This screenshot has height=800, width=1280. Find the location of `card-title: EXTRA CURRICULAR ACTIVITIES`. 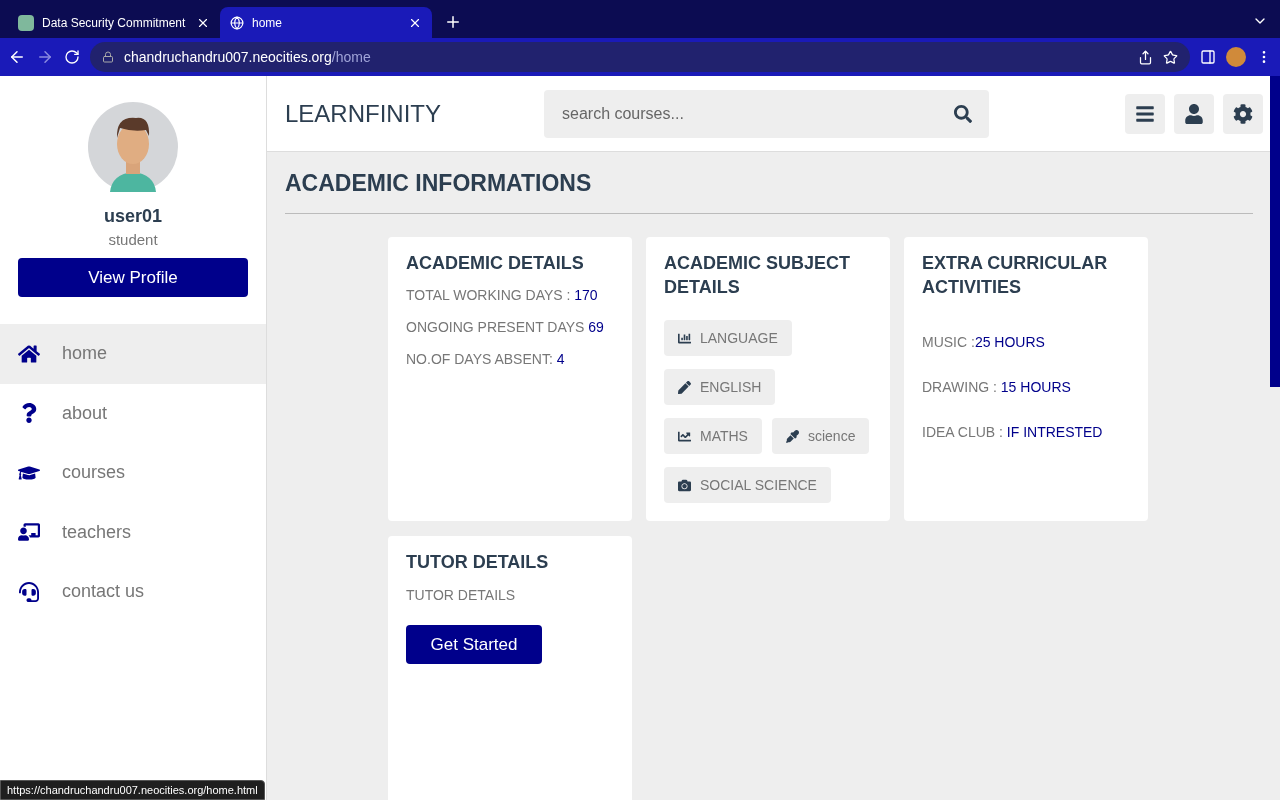

card-title: EXTRA CURRICULAR ACTIVITIES is located at coordinates (1015, 275).